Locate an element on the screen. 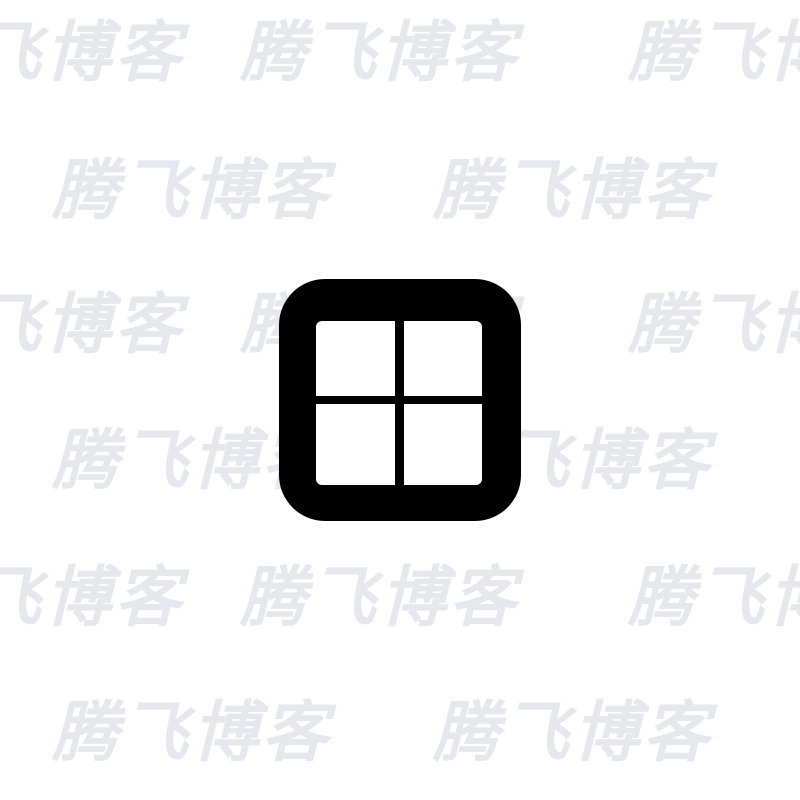  window-grid-svg is located at coordinates (400, 400).